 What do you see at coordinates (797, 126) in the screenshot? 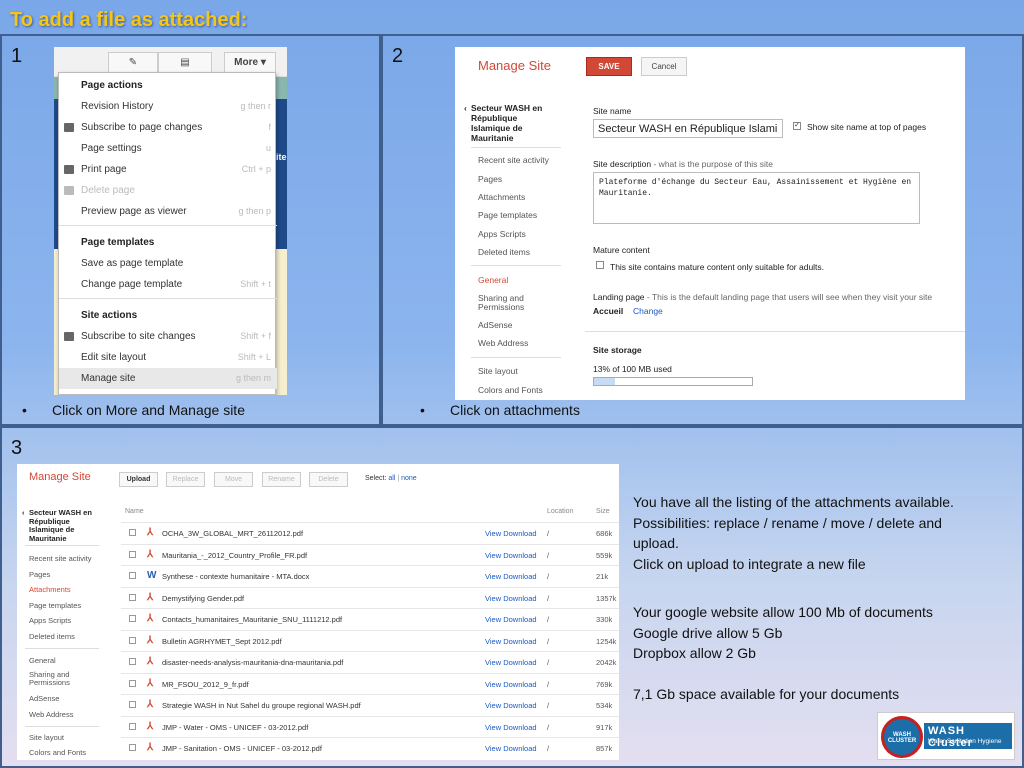
I see `show-name-checkbox: ✓` at bounding box center [797, 126].